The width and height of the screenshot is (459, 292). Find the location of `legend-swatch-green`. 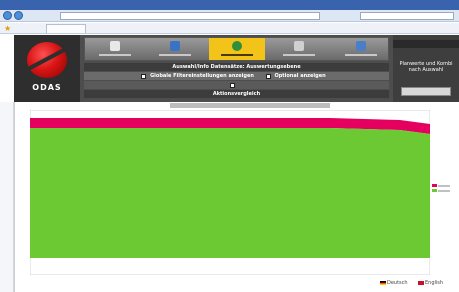

legend-swatch-green is located at coordinates (434, 190).